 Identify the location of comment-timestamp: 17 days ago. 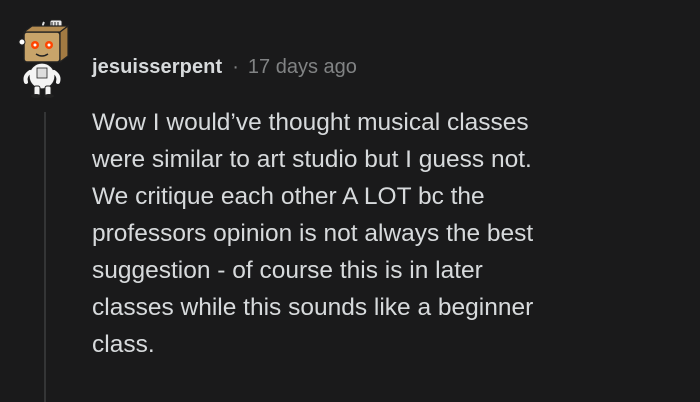
(302, 67).